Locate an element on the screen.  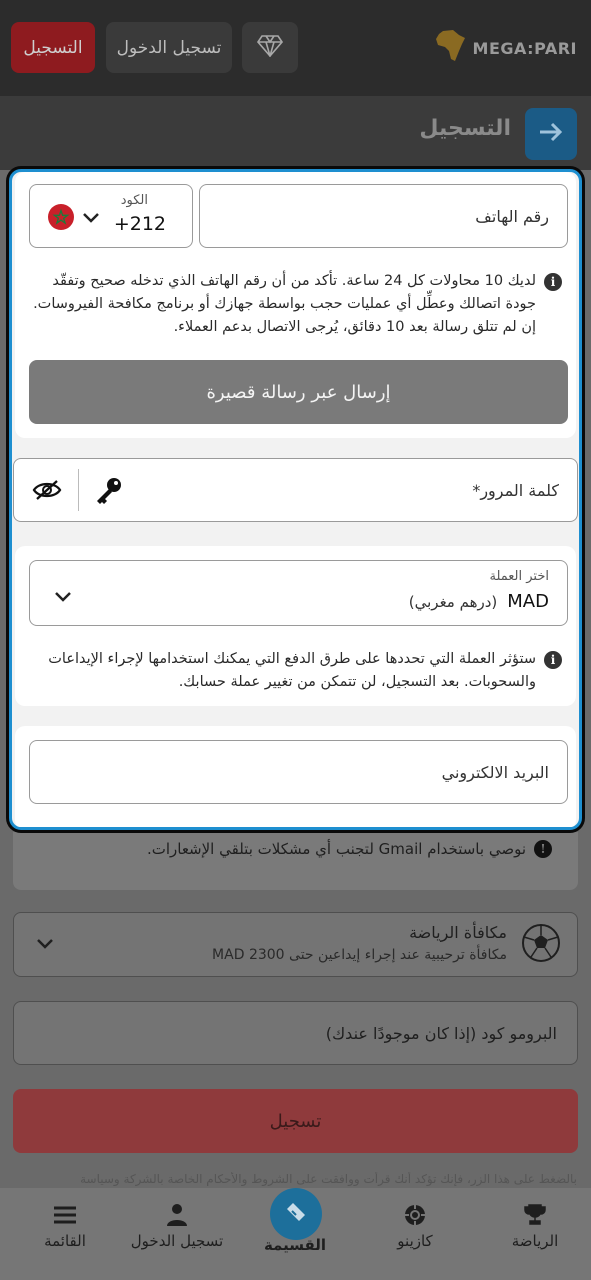
code-value: +212 is located at coordinates (139, 224).